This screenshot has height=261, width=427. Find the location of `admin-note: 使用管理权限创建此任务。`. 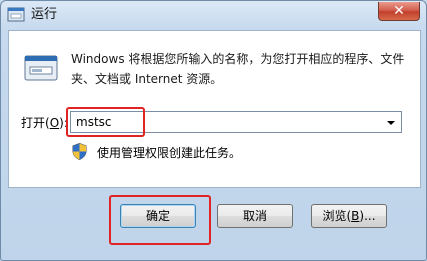

admin-note: 使用管理权限创建此任务。 is located at coordinates (169, 153).